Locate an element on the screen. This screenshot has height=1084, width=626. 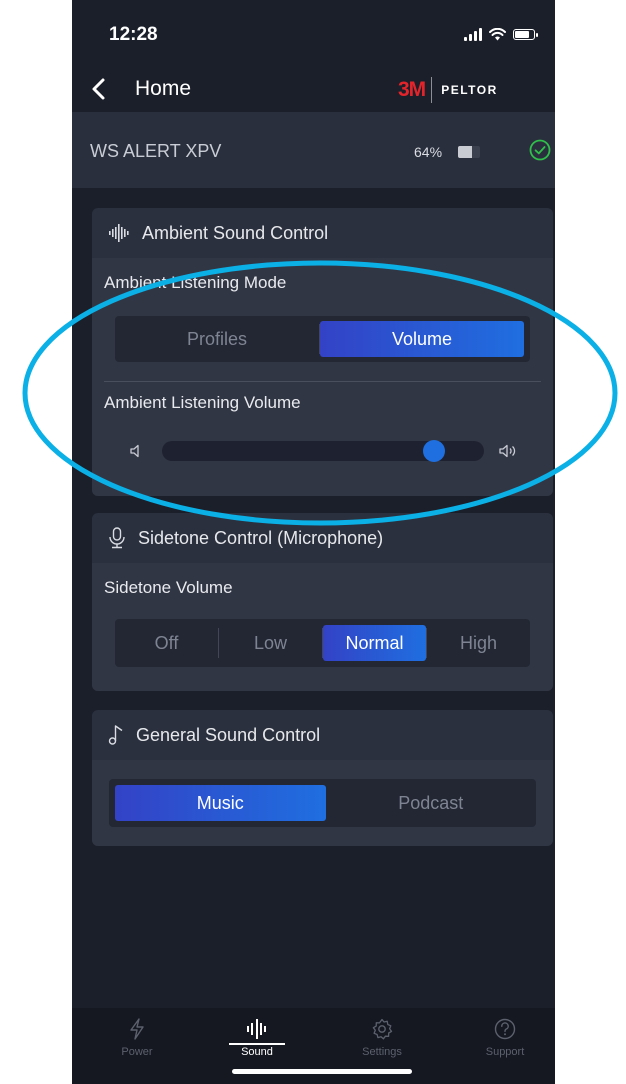
sidetone-volume-label: Sidetone Volume is located at coordinates (168, 587).